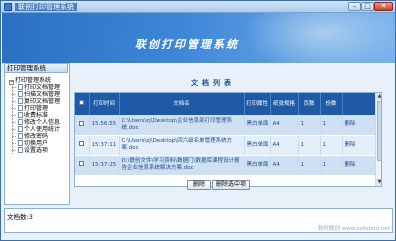  Describe the element at coordinates (199, 185) in the screenshot. I see `delete-button: 删除` at that location.